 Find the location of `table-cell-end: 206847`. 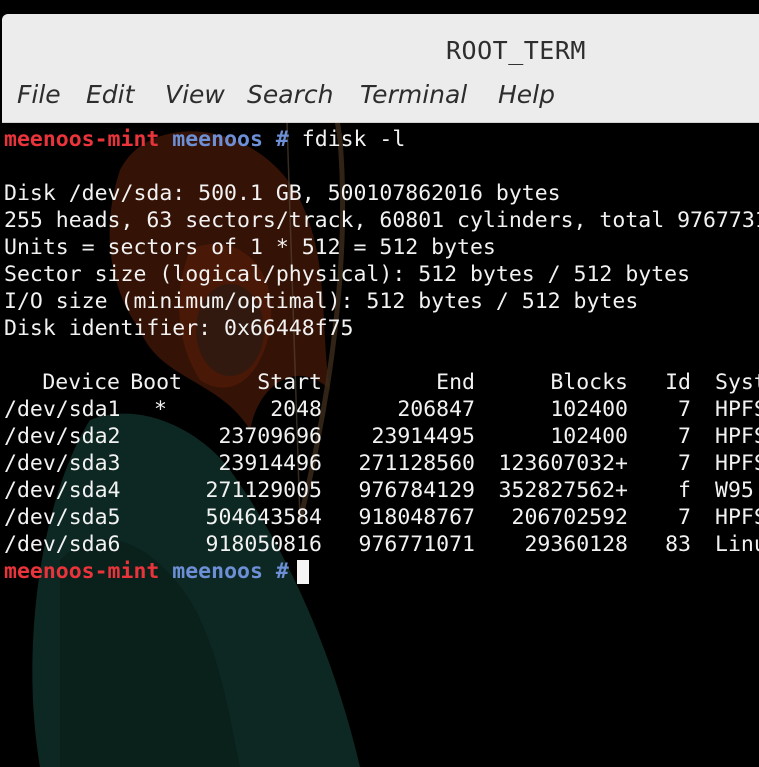

table-cell-end: 206847 is located at coordinates (436, 409).